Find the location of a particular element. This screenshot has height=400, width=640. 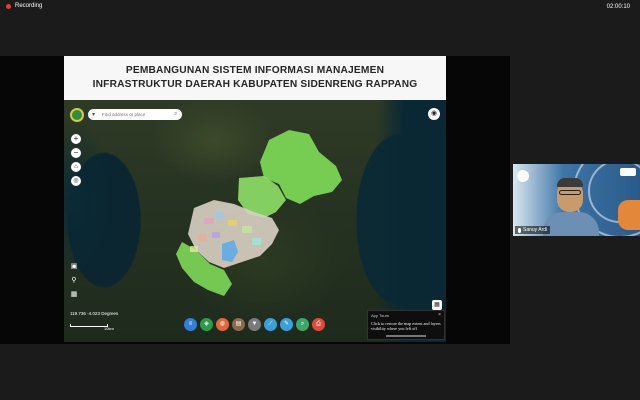

recording-timer: 02:00:10 is located at coordinates (618, 7).